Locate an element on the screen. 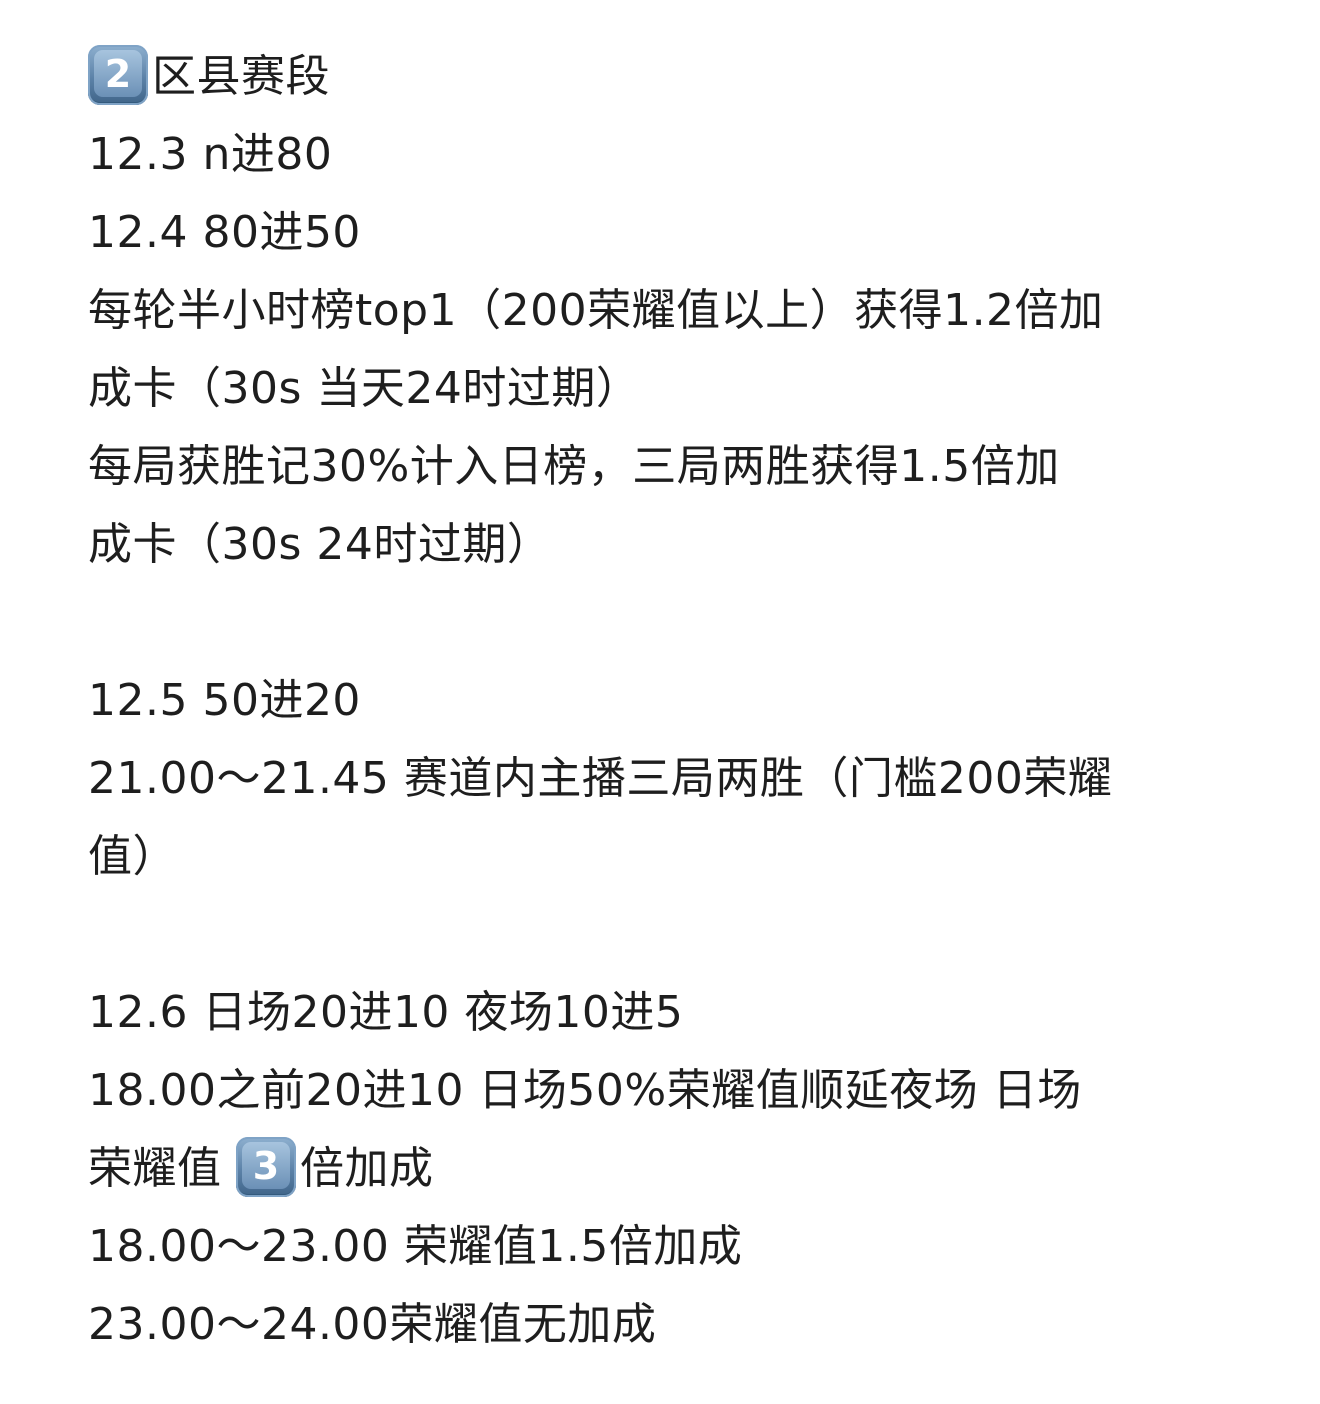 Image resolution: width=1320 pixels, height=1404 pixels. note-line: 12.5 50进20 is located at coordinates (224, 700).